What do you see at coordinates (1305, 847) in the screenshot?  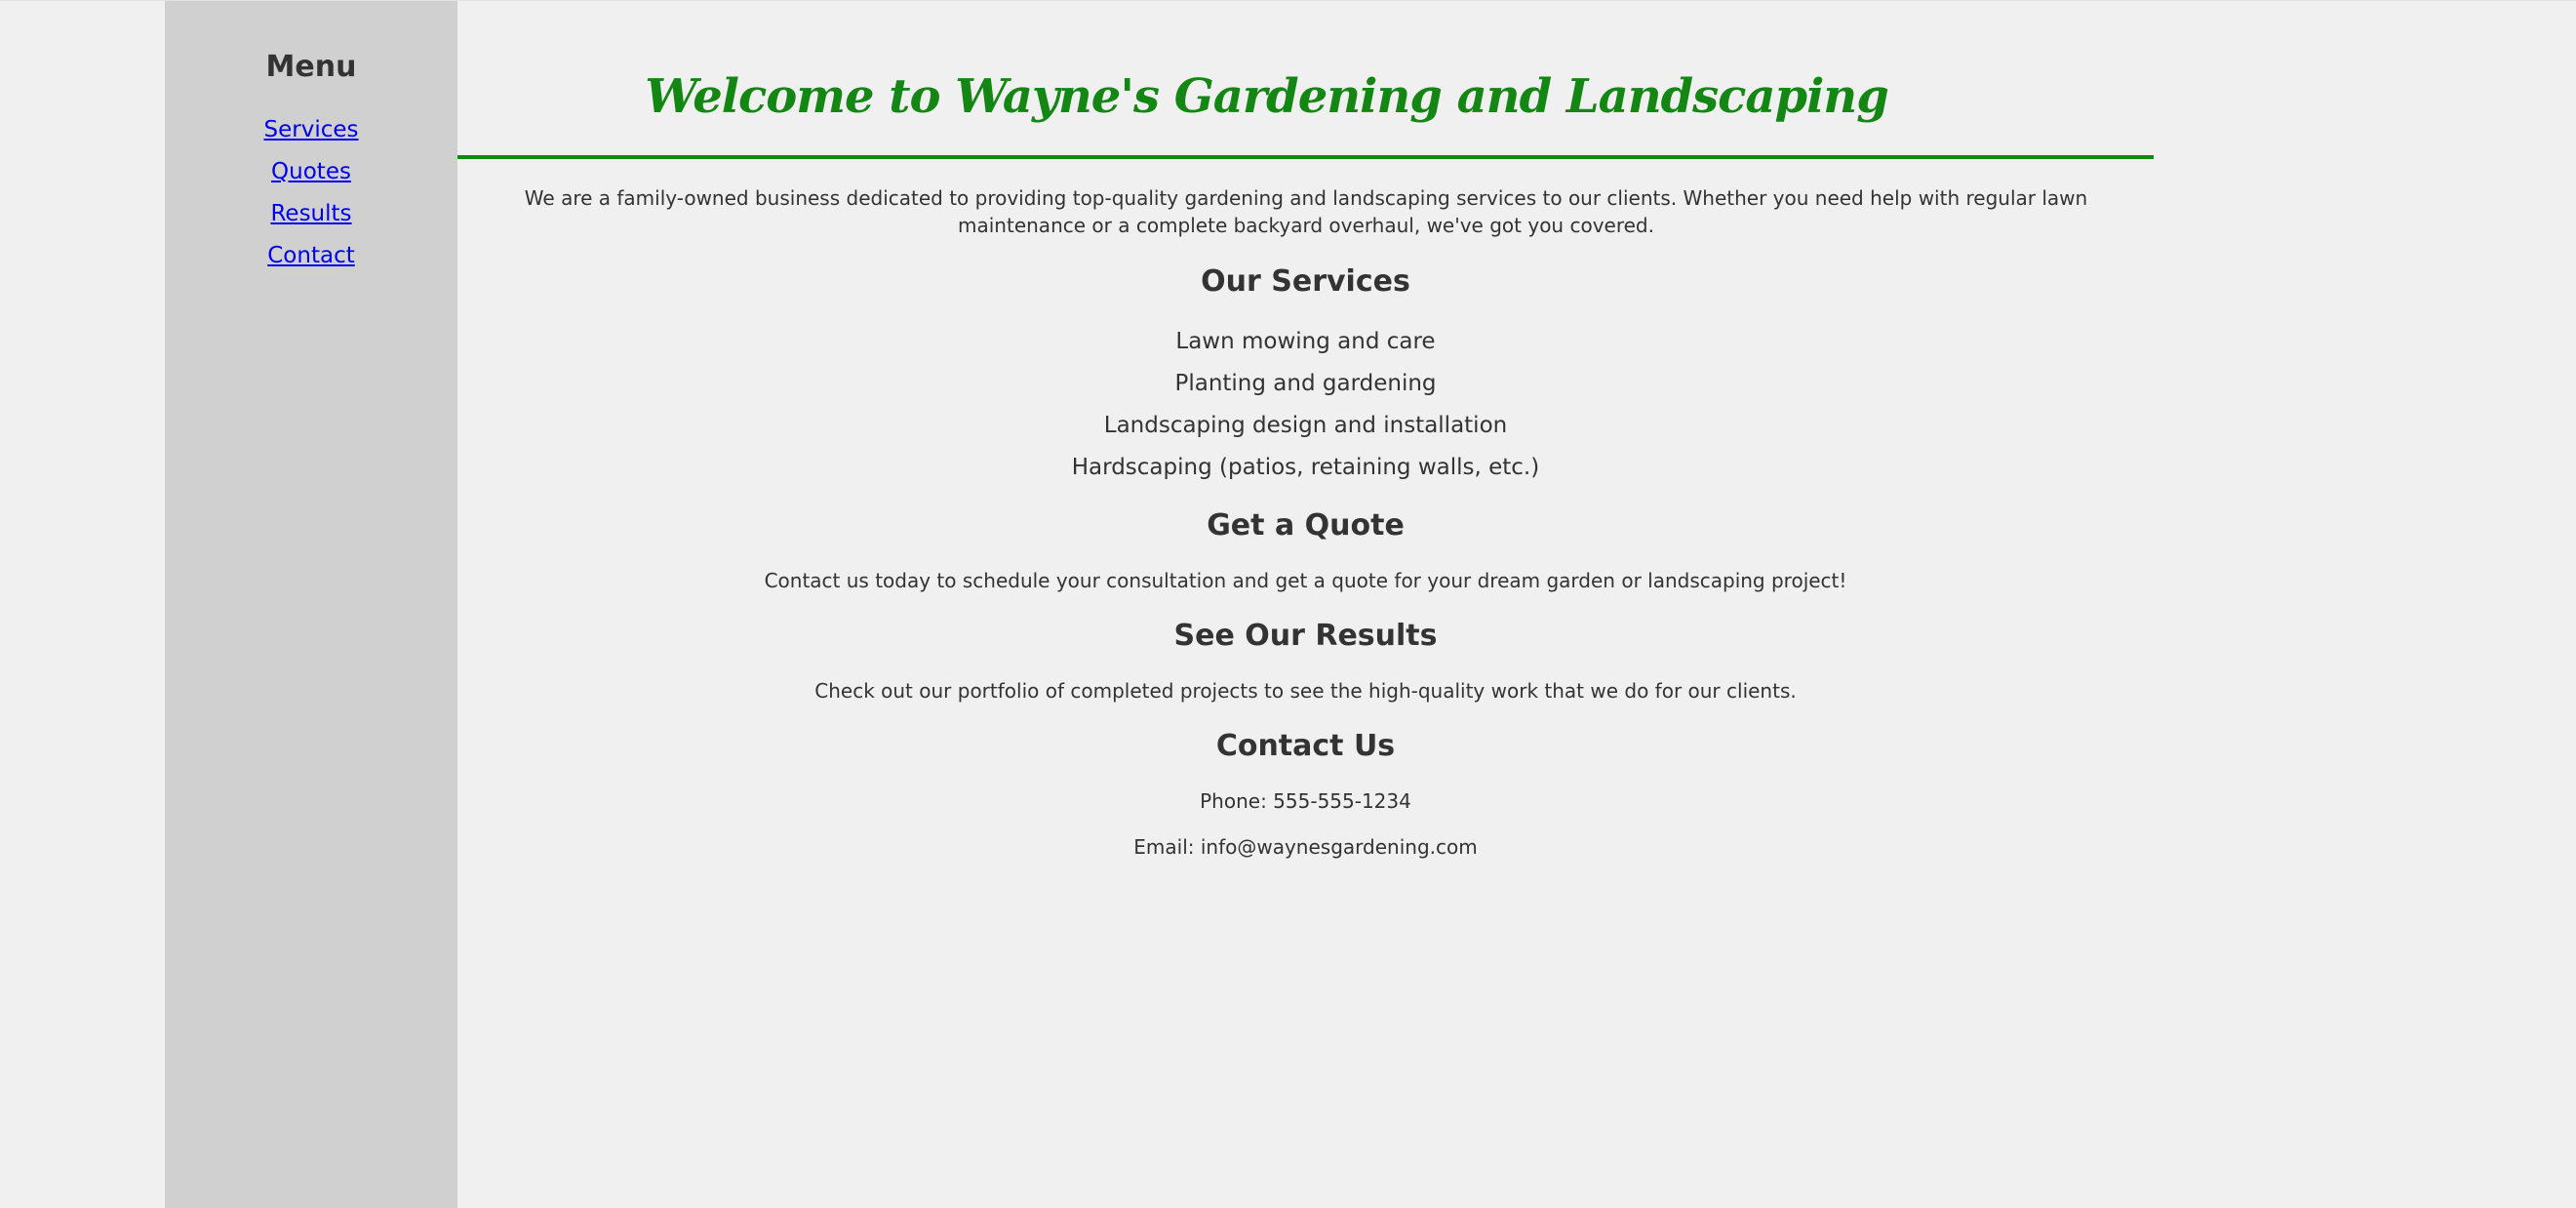 I see `contact-email: Email: info@waynesgardening.com` at bounding box center [1305, 847].